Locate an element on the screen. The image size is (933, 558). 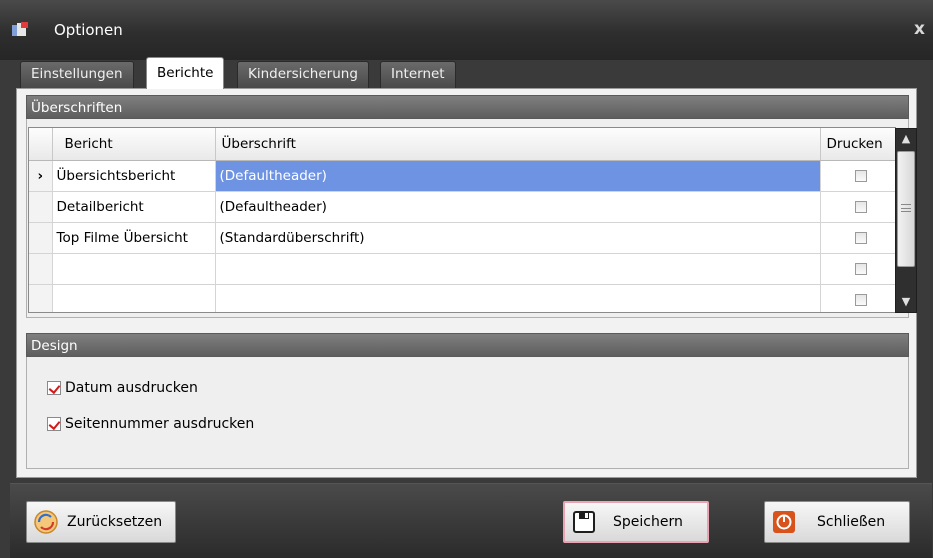
title-bar: Optionen x is located at coordinates (466, 30).